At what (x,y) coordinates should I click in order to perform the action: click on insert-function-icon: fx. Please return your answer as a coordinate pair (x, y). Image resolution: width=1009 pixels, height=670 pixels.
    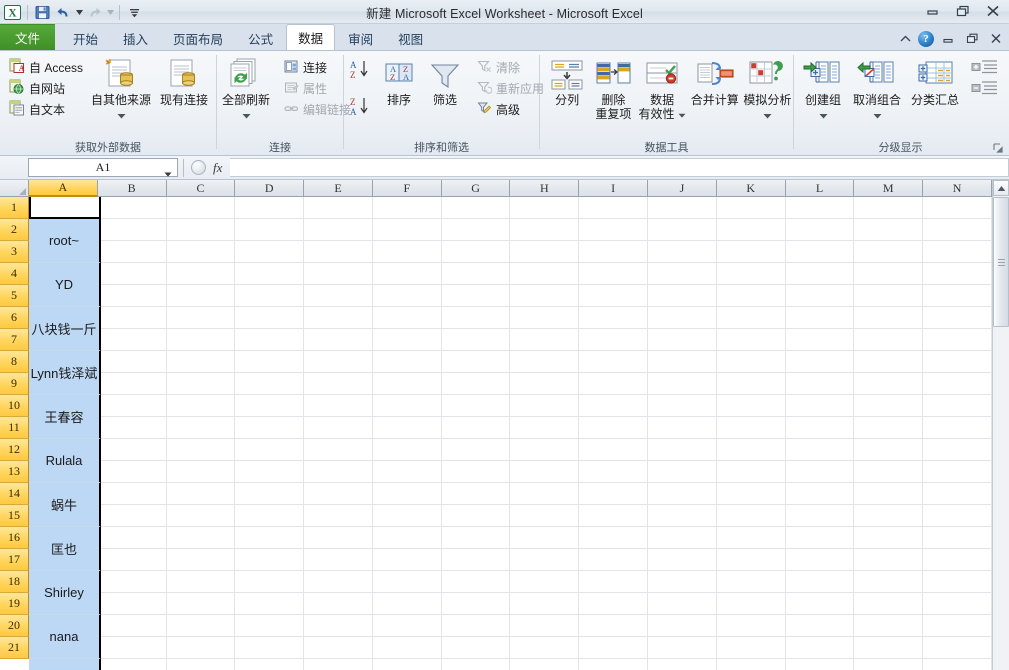
    Looking at the image, I should click on (217, 168).